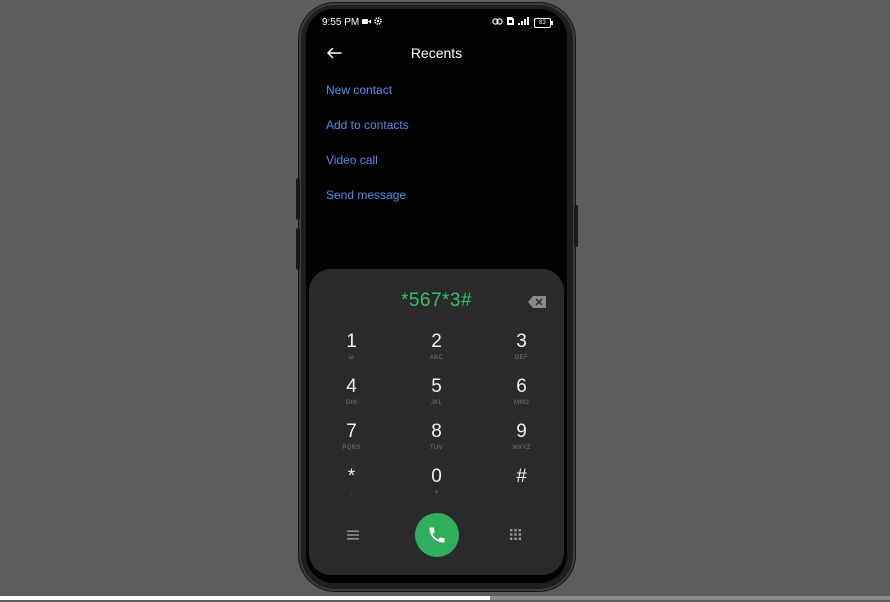 Image resolution: width=890 pixels, height=602 pixels. What do you see at coordinates (351, 403) in the screenshot?
I see `key-letters: GHI` at bounding box center [351, 403].